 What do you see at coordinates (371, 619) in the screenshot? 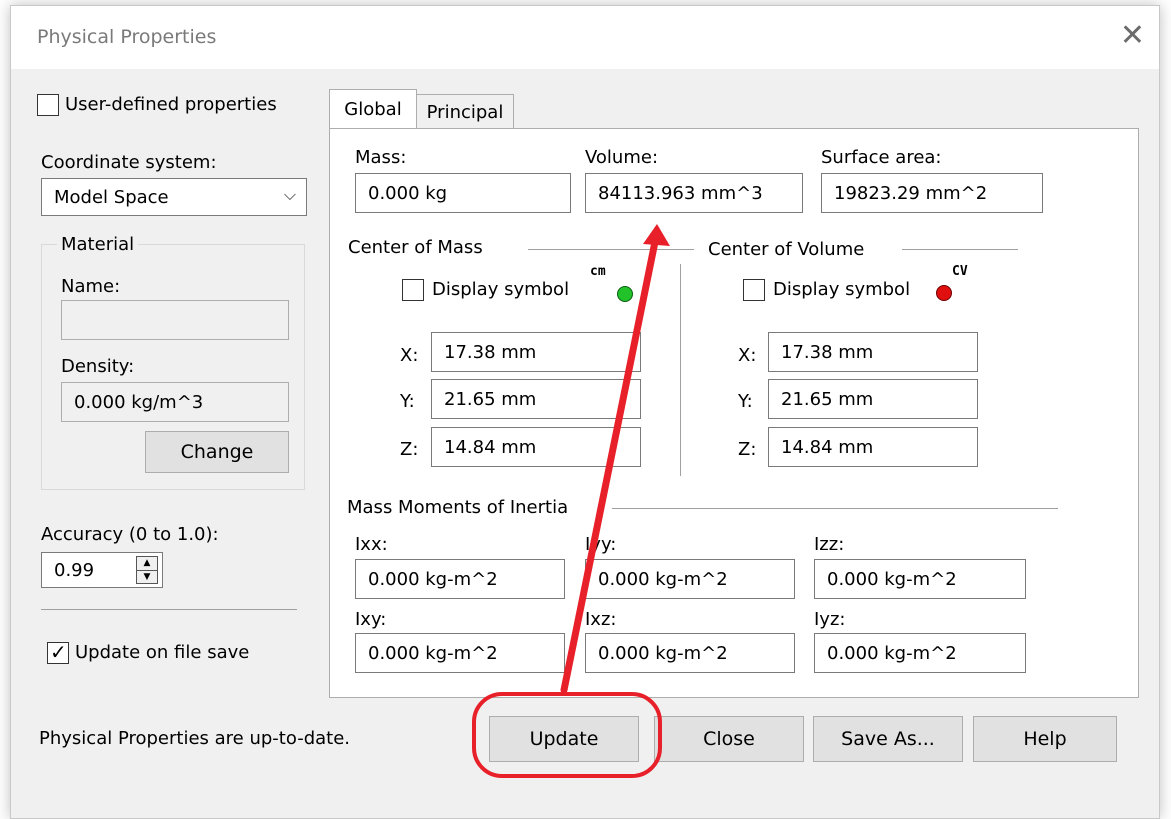
I see `ixy-label: Ixy:` at bounding box center [371, 619].